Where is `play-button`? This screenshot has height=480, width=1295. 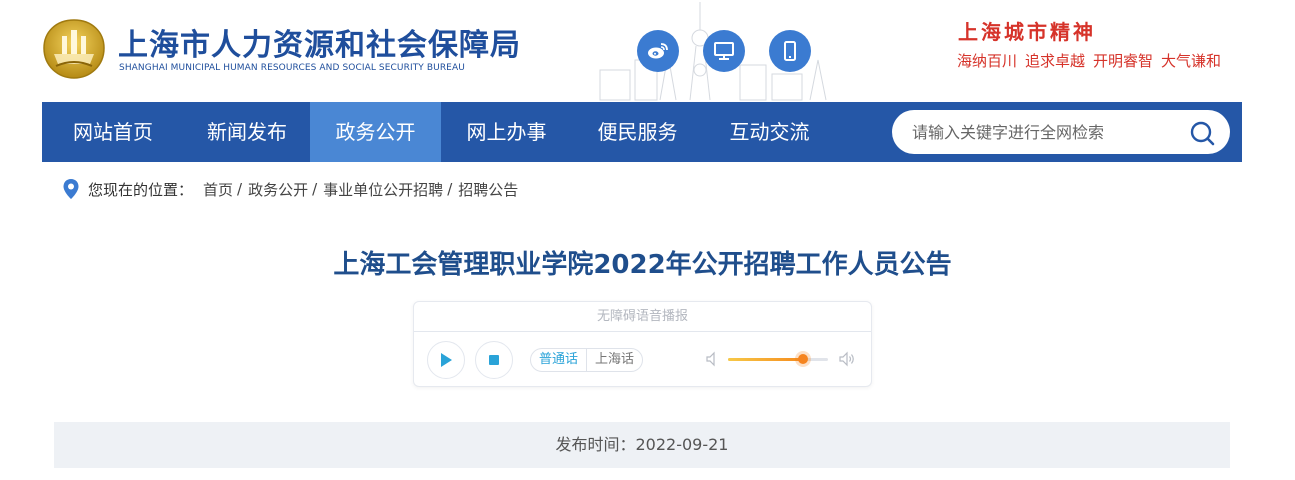
play-button is located at coordinates (446, 360).